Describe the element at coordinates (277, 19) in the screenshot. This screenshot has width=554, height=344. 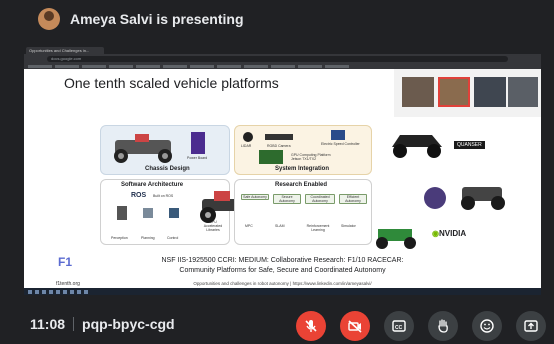
I see `presenter-bar: Ameya Salvi is presenting` at that location.